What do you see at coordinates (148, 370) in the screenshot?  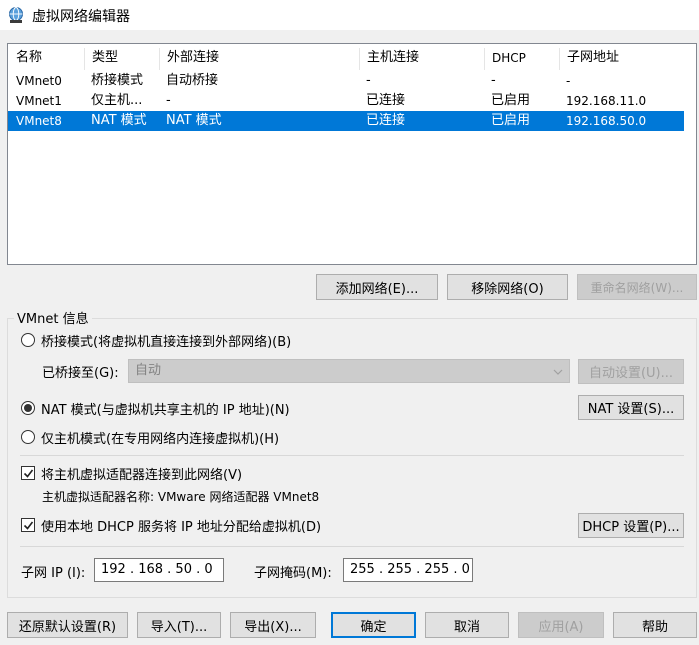 I see `bridged-to-value: 自动` at bounding box center [148, 370].